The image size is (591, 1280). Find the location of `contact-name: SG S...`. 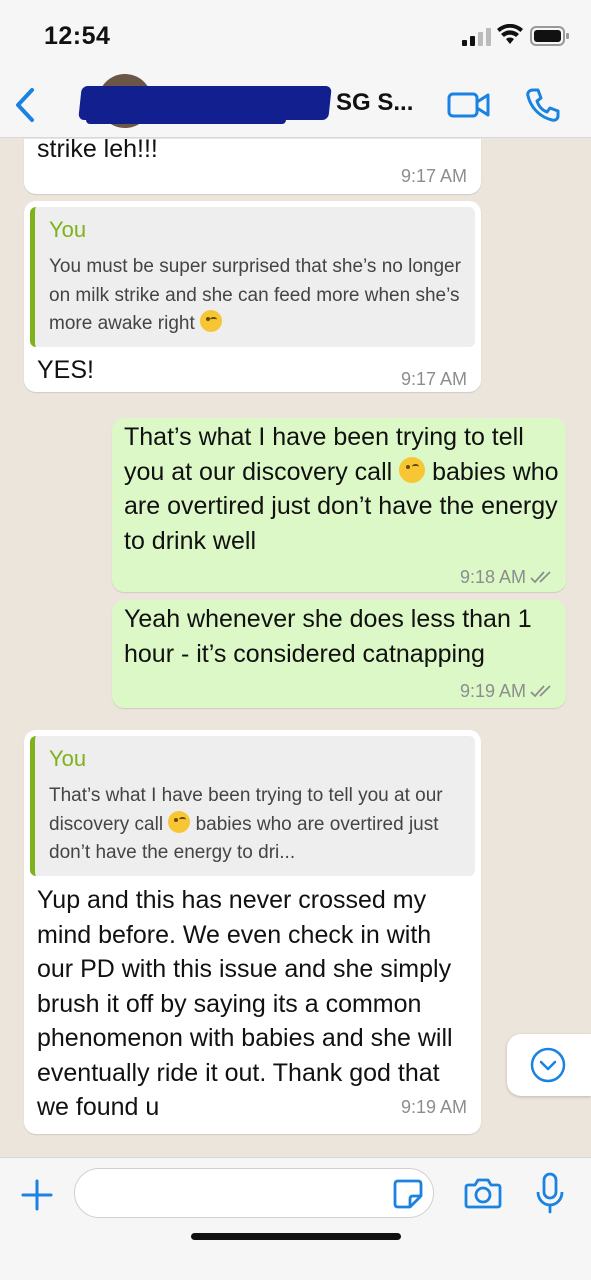

contact-name: SG S... is located at coordinates (374, 103).